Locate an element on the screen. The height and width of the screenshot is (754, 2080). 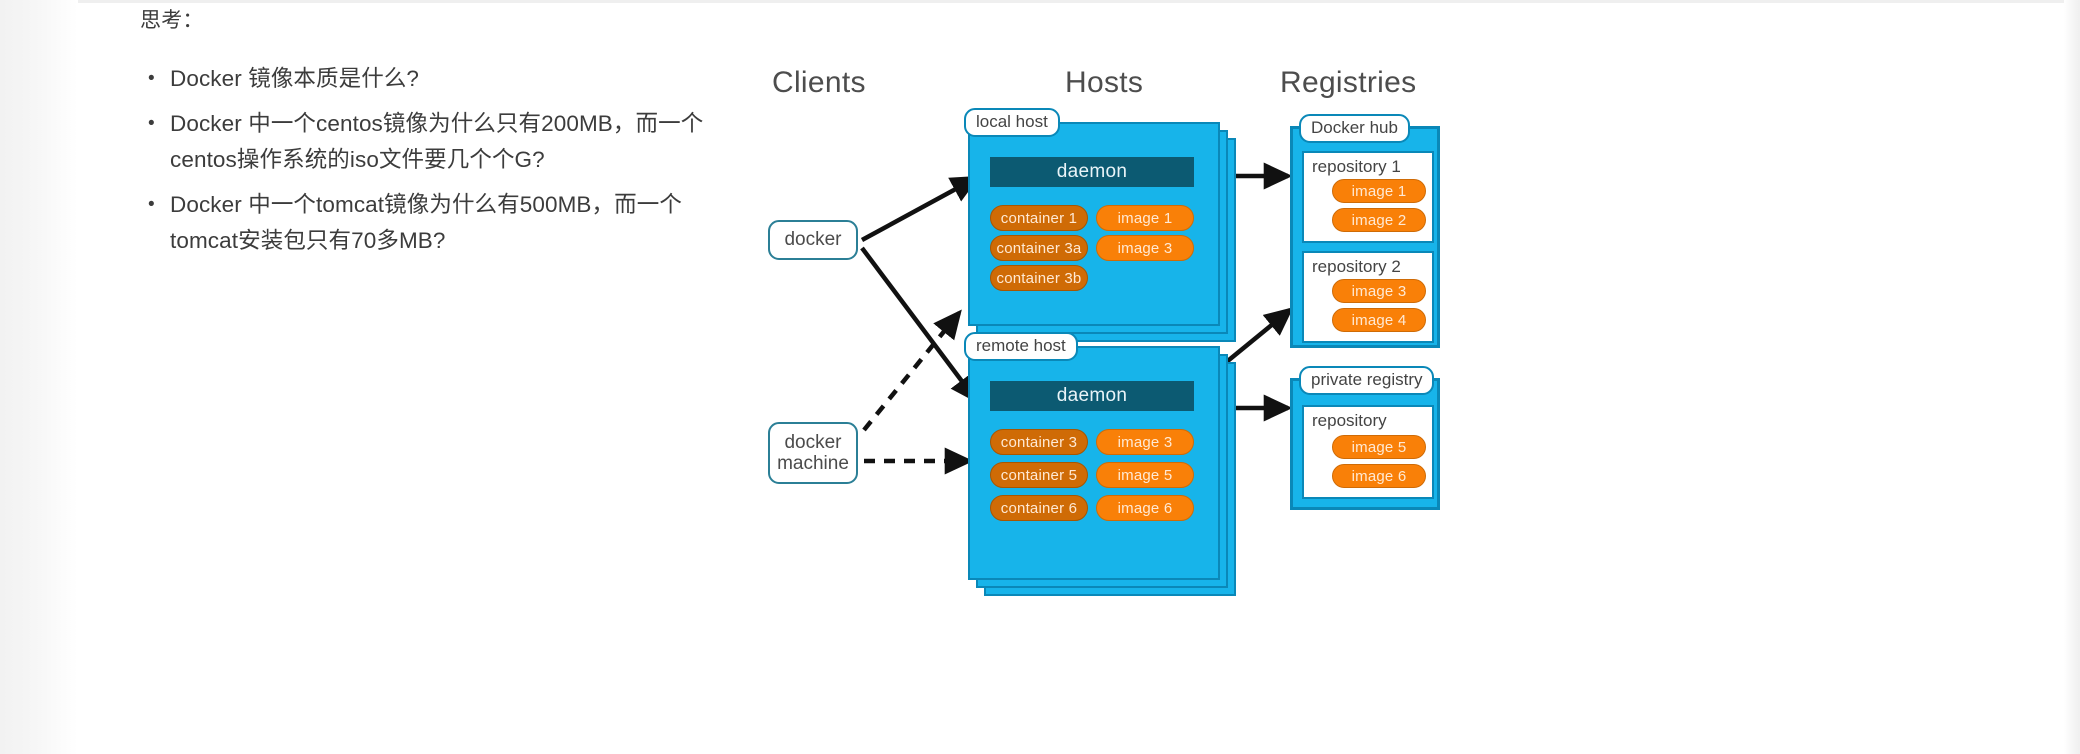
docker-hub-repo2-image-2: image 4 is located at coordinates (1379, 320).